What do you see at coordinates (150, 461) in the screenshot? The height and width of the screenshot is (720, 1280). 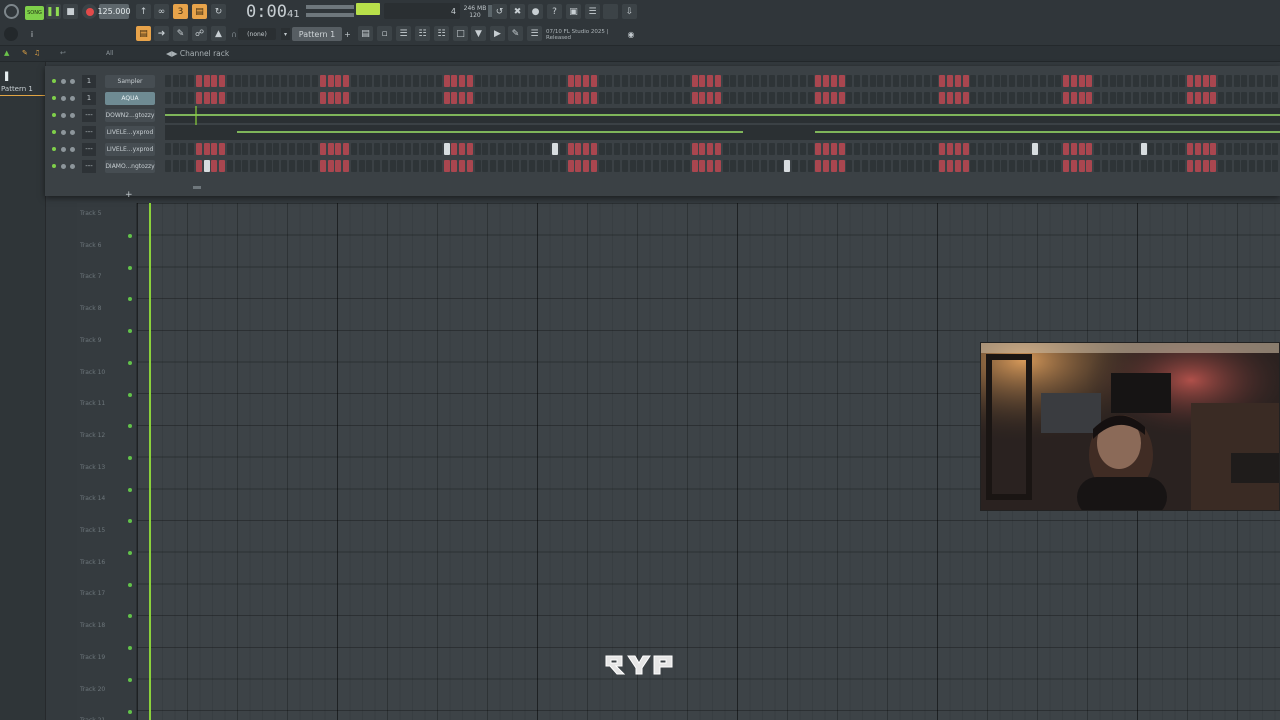 I see `playhead` at bounding box center [150, 461].